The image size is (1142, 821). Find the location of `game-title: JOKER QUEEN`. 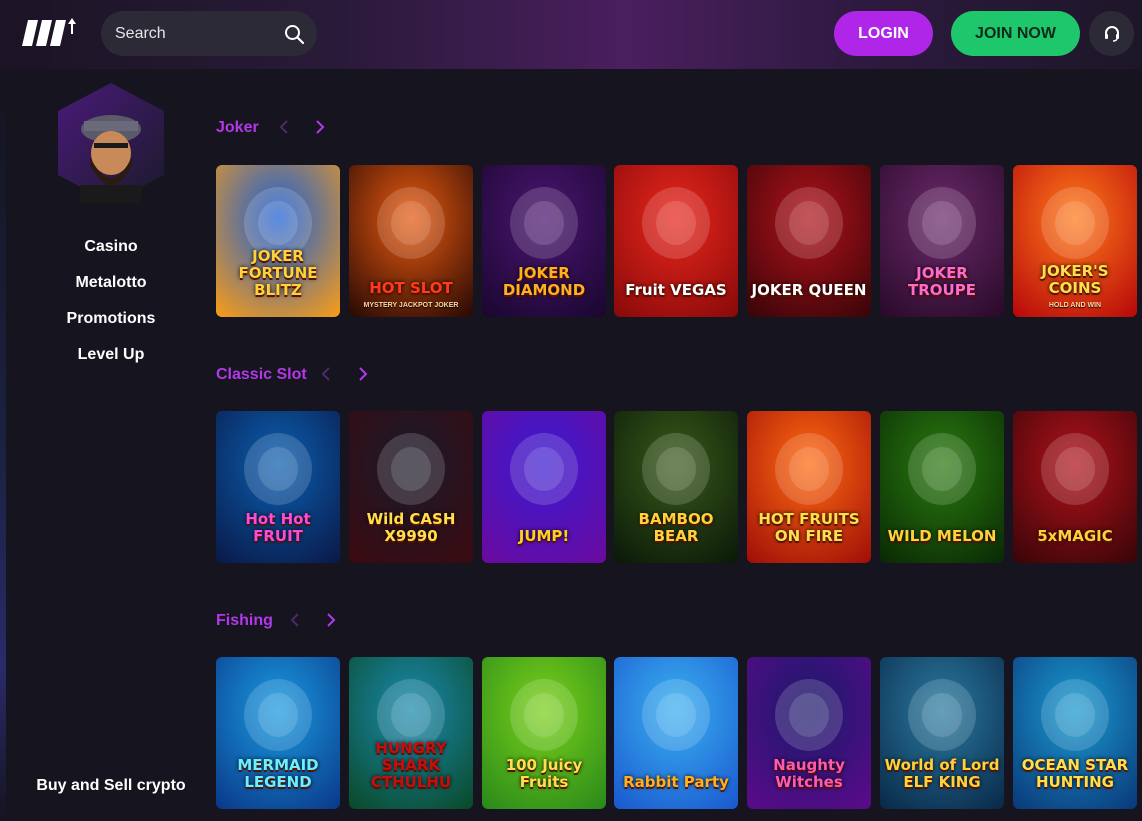

game-title: JOKER QUEEN is located at coordinates (809, 290).